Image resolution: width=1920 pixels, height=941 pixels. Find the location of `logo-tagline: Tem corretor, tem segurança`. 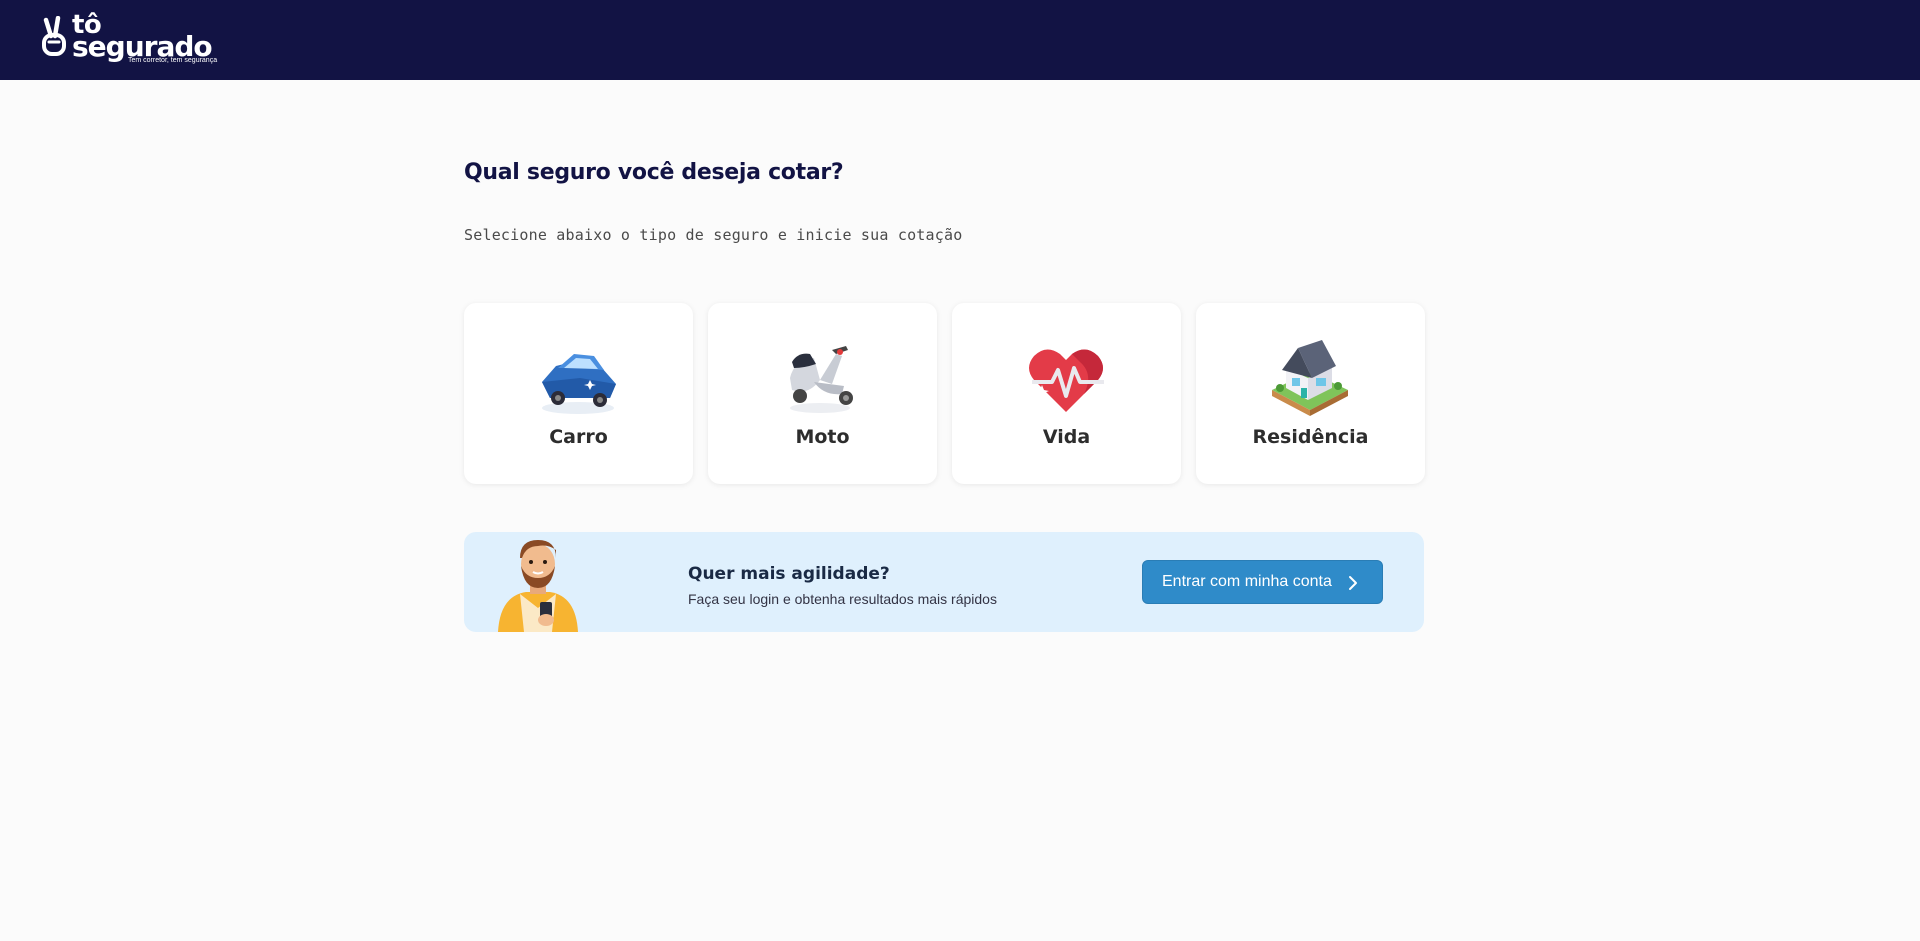

logo-tagline: Tem corretor, tem segurança is located at coordinates (173, 60).